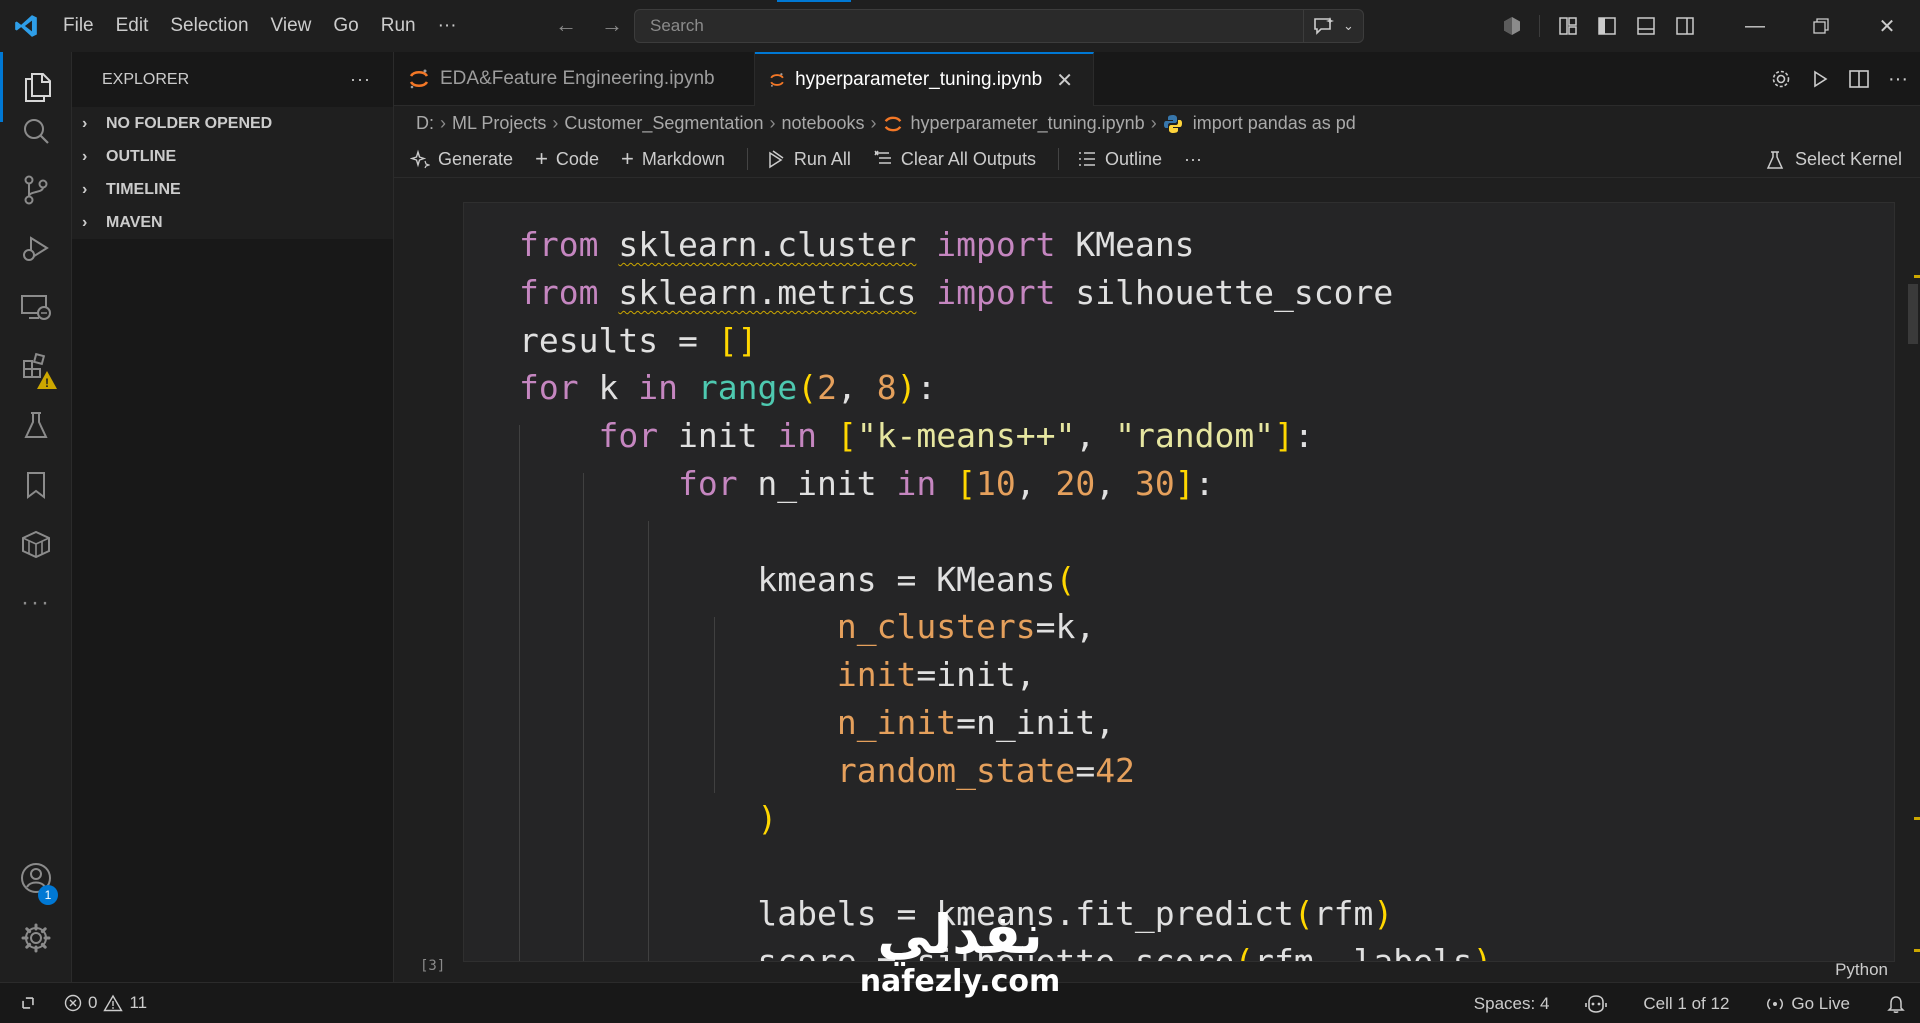  Describe the element at coordinates (1324, 26) in the screenshot. I see `chat-sparkle-icon` at that location.